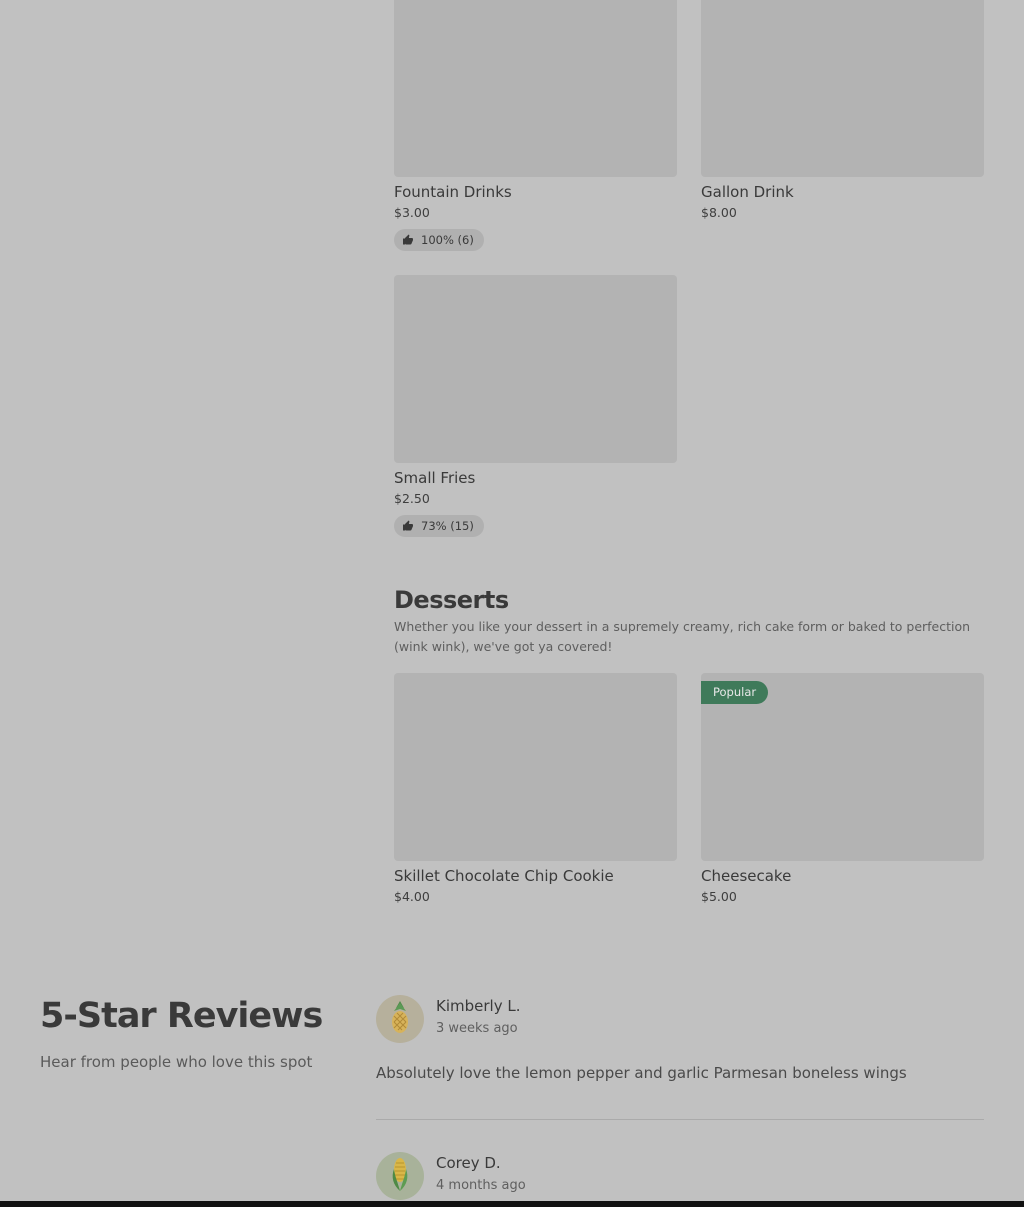 The height and width of the screenshot is (1207, 1024). Describe the element at coordinates (447, 240) in the screenshot. I see `rating-text: 100% (6)` at that location.